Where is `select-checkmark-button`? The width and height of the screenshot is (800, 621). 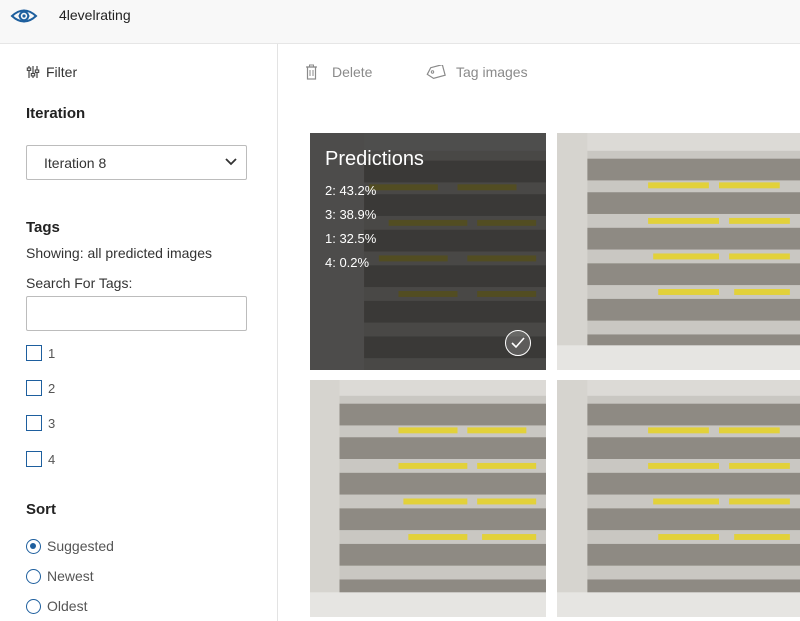 select-checkmark-button is located at coordinates (518, 343).